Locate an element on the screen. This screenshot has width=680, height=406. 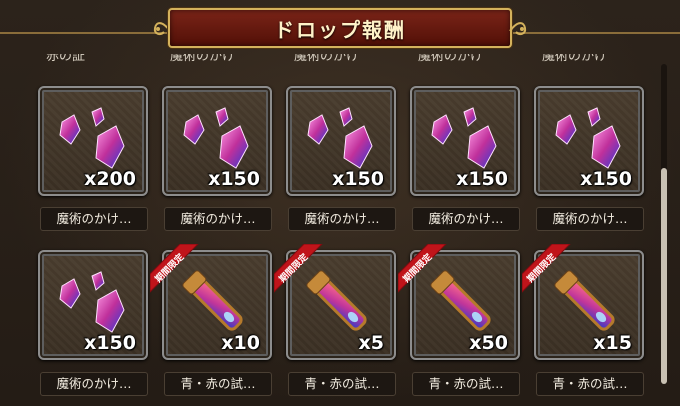
item-quantity: x50 is located at coordinates (488, 343).